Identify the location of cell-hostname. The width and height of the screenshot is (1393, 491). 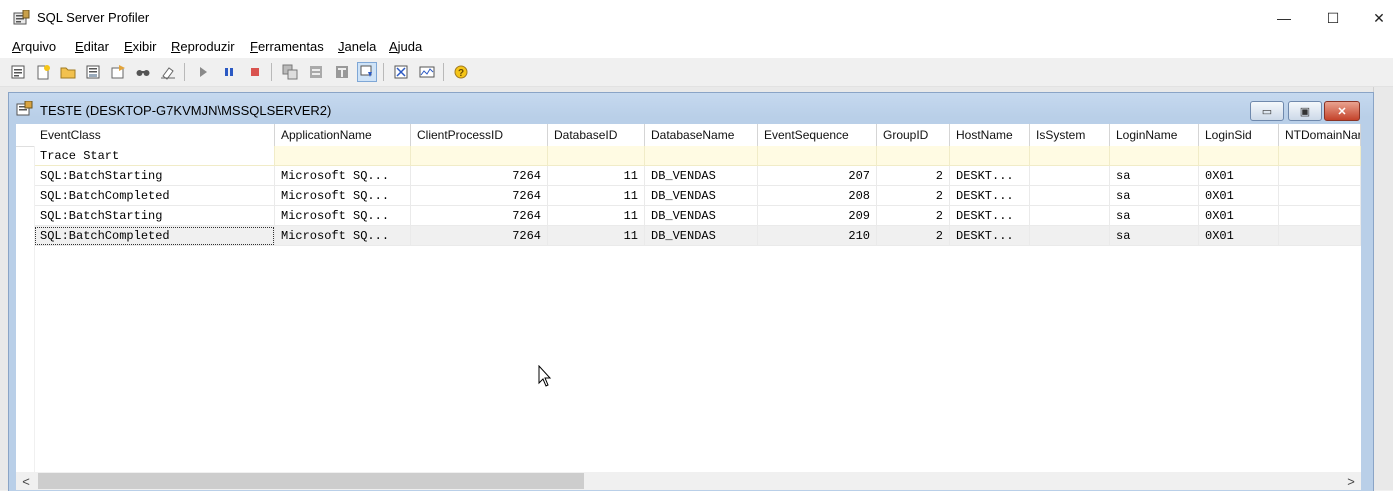
(990, 156).